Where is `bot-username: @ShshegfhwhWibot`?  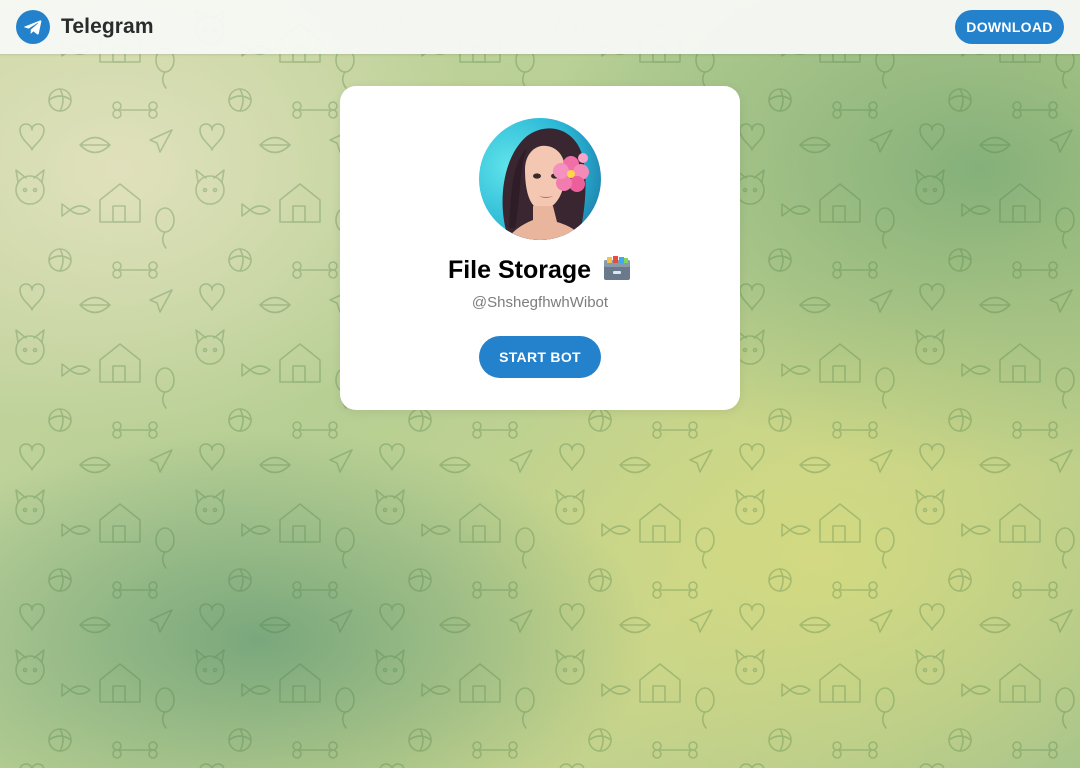 bot-username: @ShshegfhwhWibot is located at coordinates (540, 302).